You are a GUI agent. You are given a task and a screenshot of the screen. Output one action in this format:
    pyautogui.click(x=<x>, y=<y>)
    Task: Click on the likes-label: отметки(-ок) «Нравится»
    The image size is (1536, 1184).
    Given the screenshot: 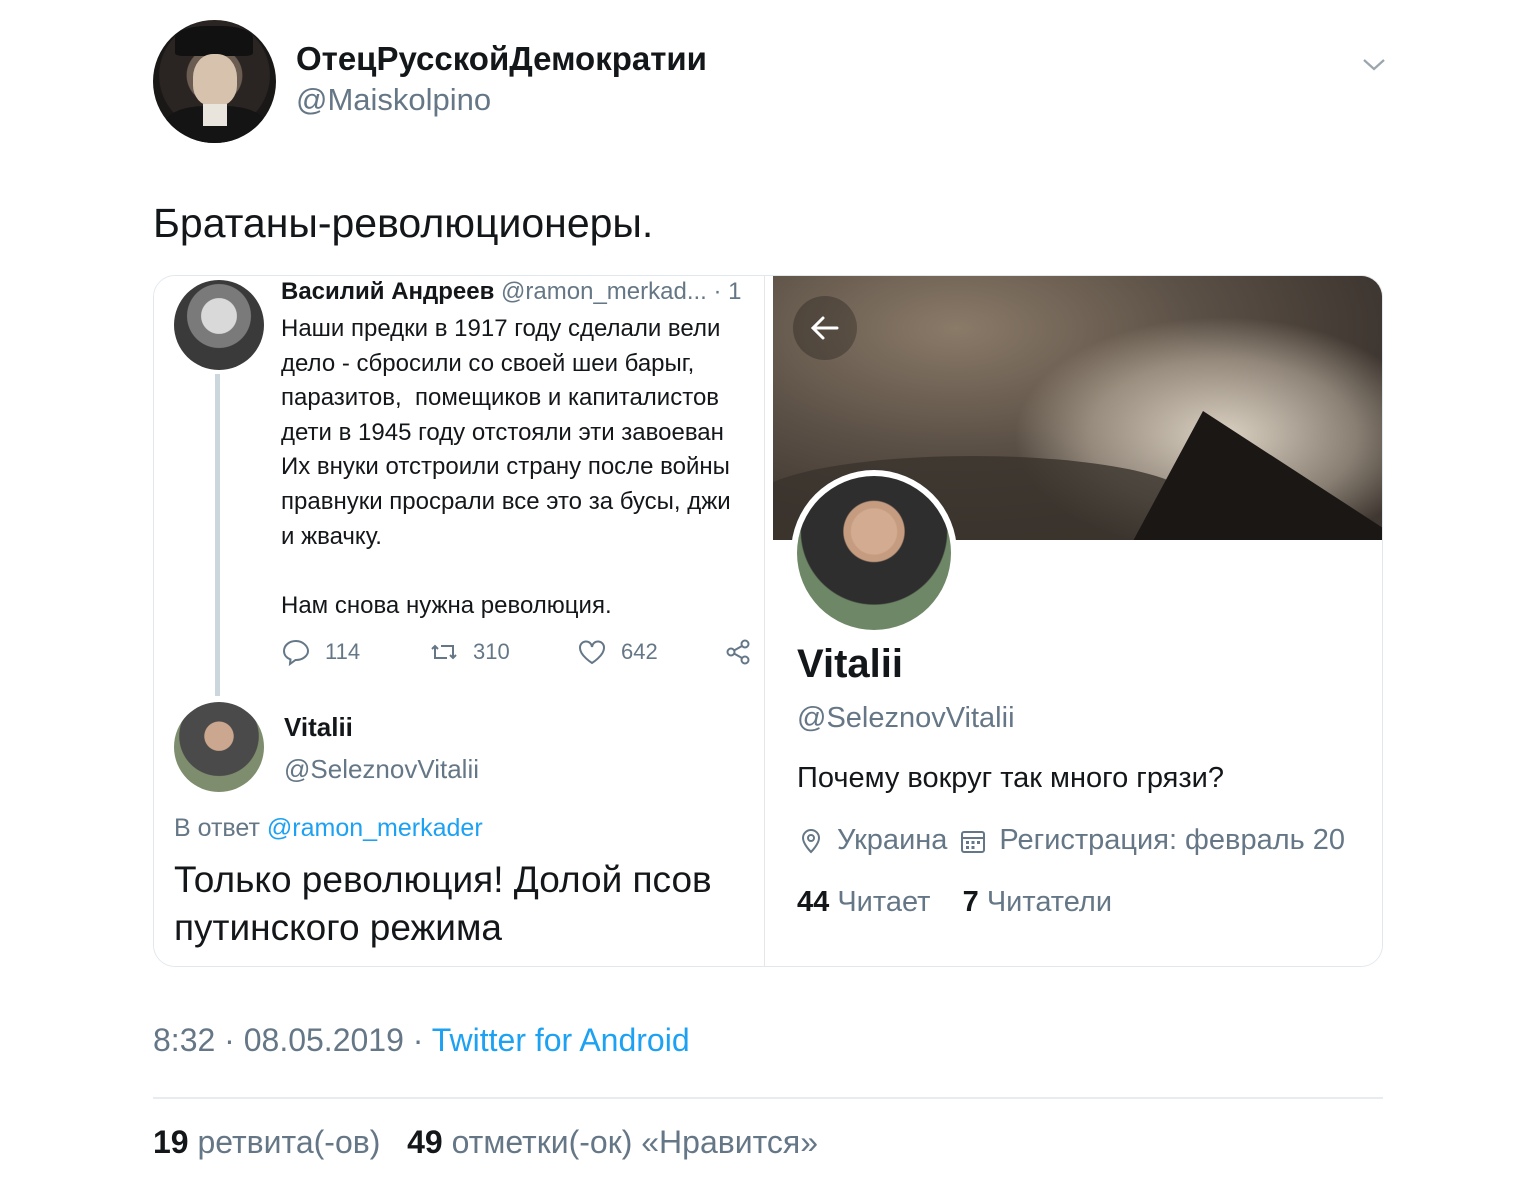 What is the action you would take?
    pyautogui.click(x=635, y=1142)
    